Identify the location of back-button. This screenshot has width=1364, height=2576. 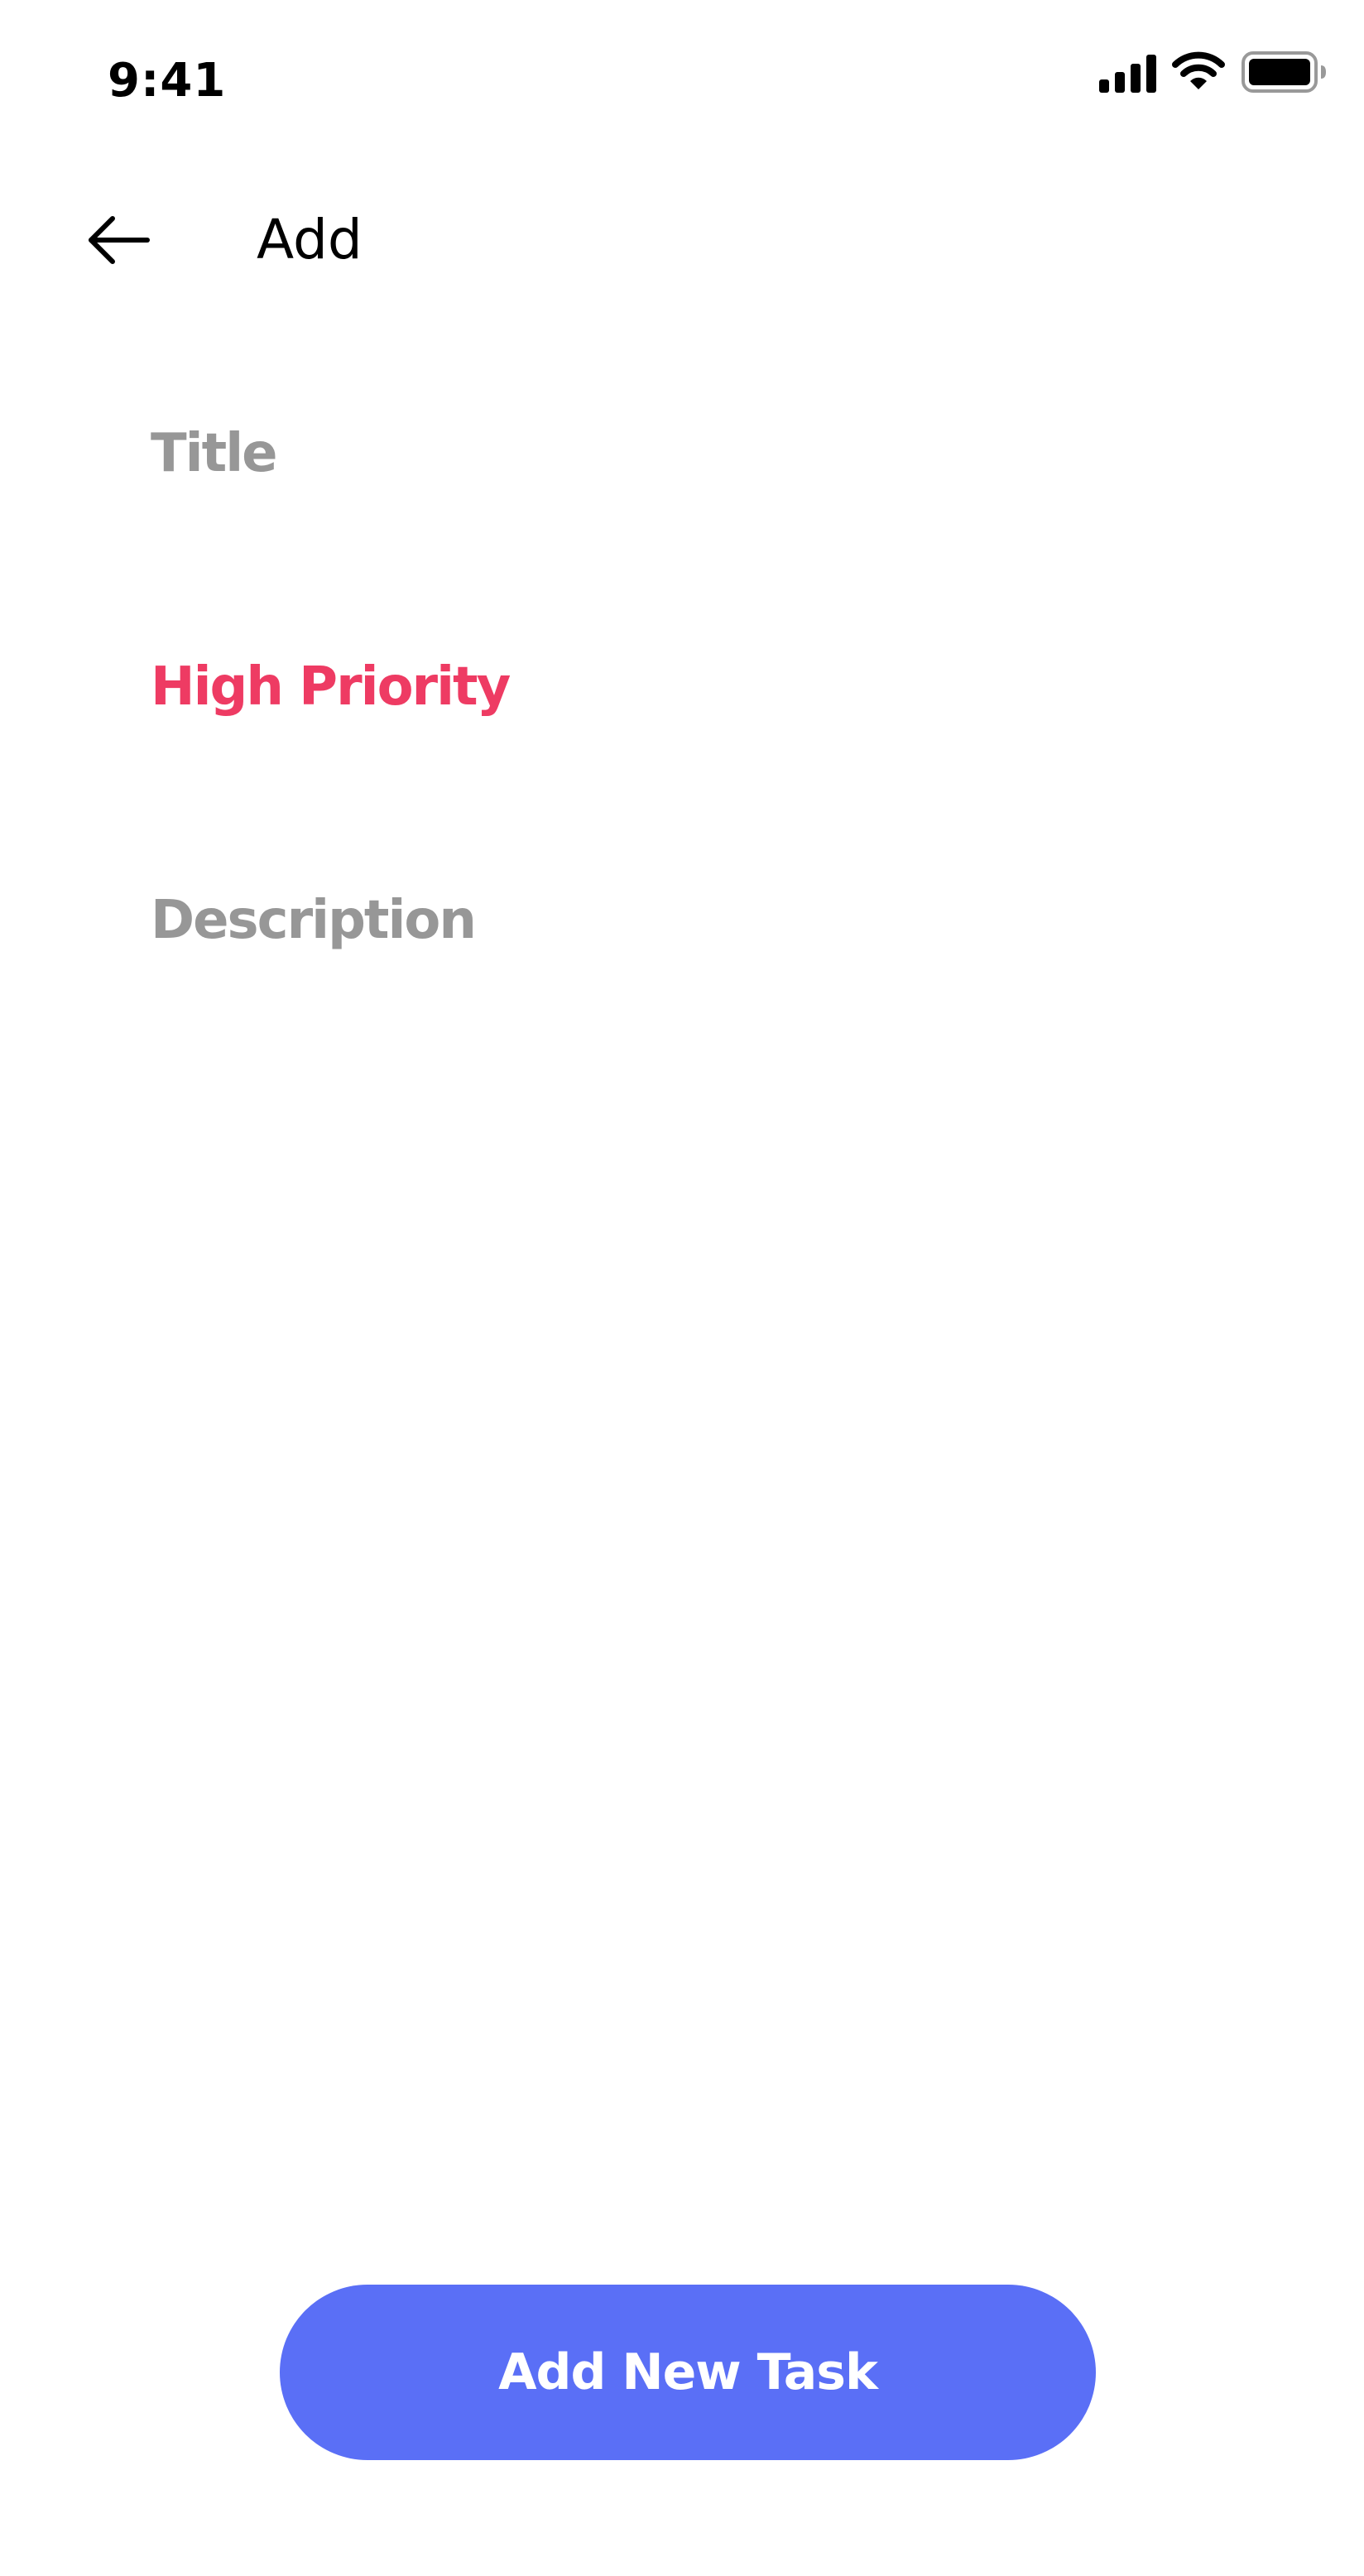
(120, 240).